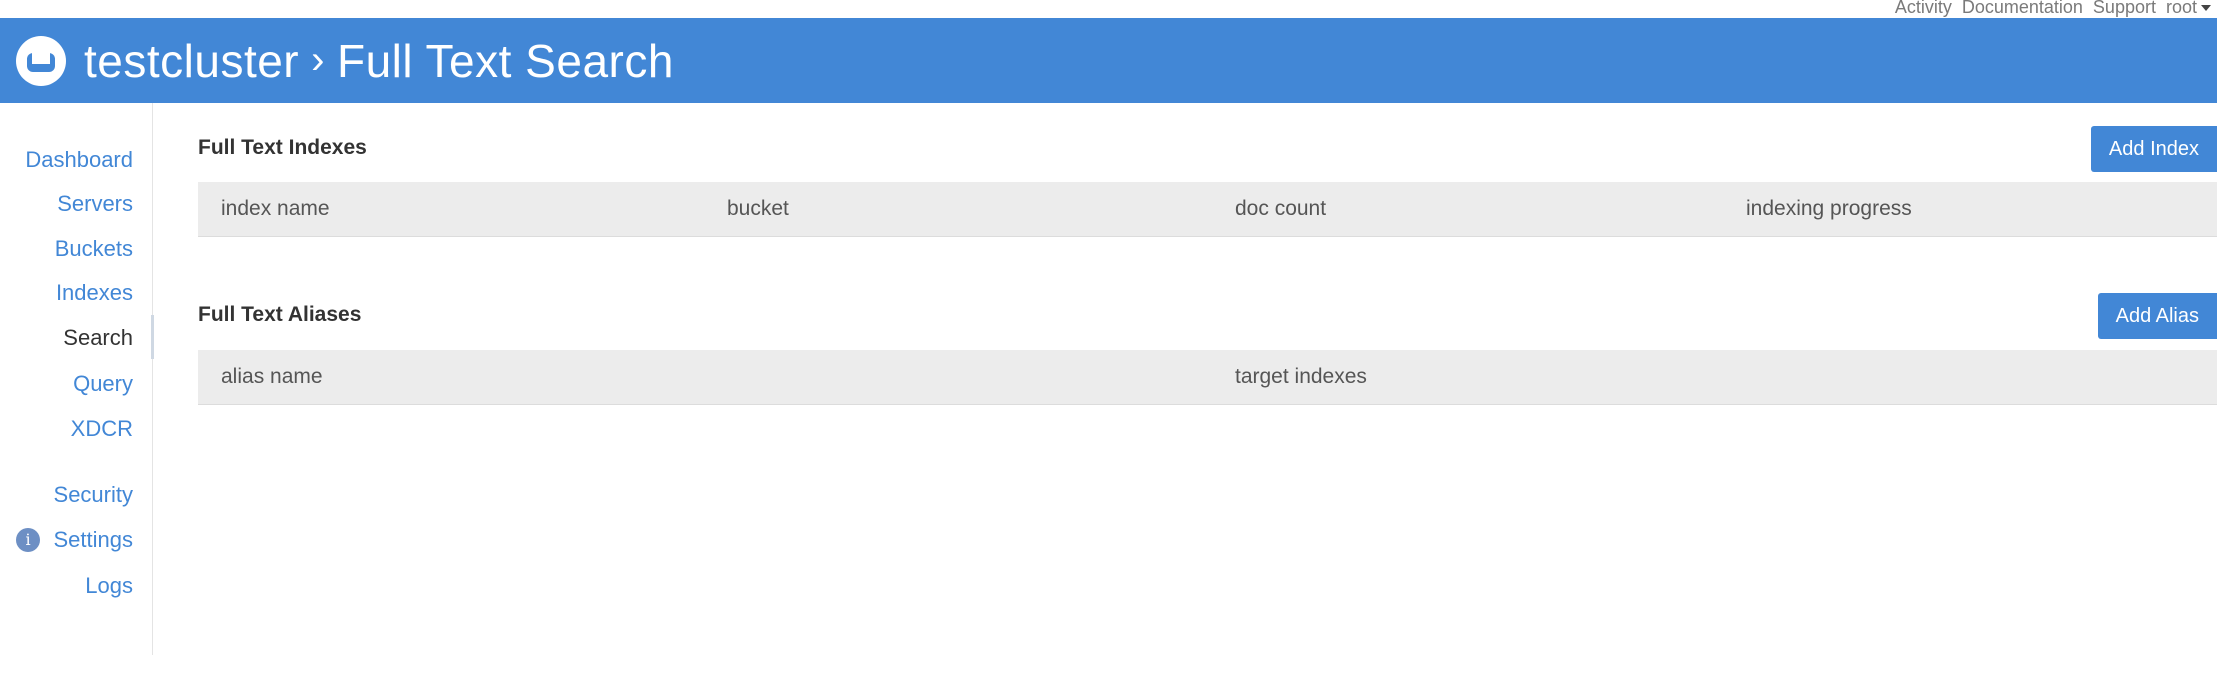  Describe the element at coordinates (152, 337) in the screenshot. I see `active-nav-marker` at that location.